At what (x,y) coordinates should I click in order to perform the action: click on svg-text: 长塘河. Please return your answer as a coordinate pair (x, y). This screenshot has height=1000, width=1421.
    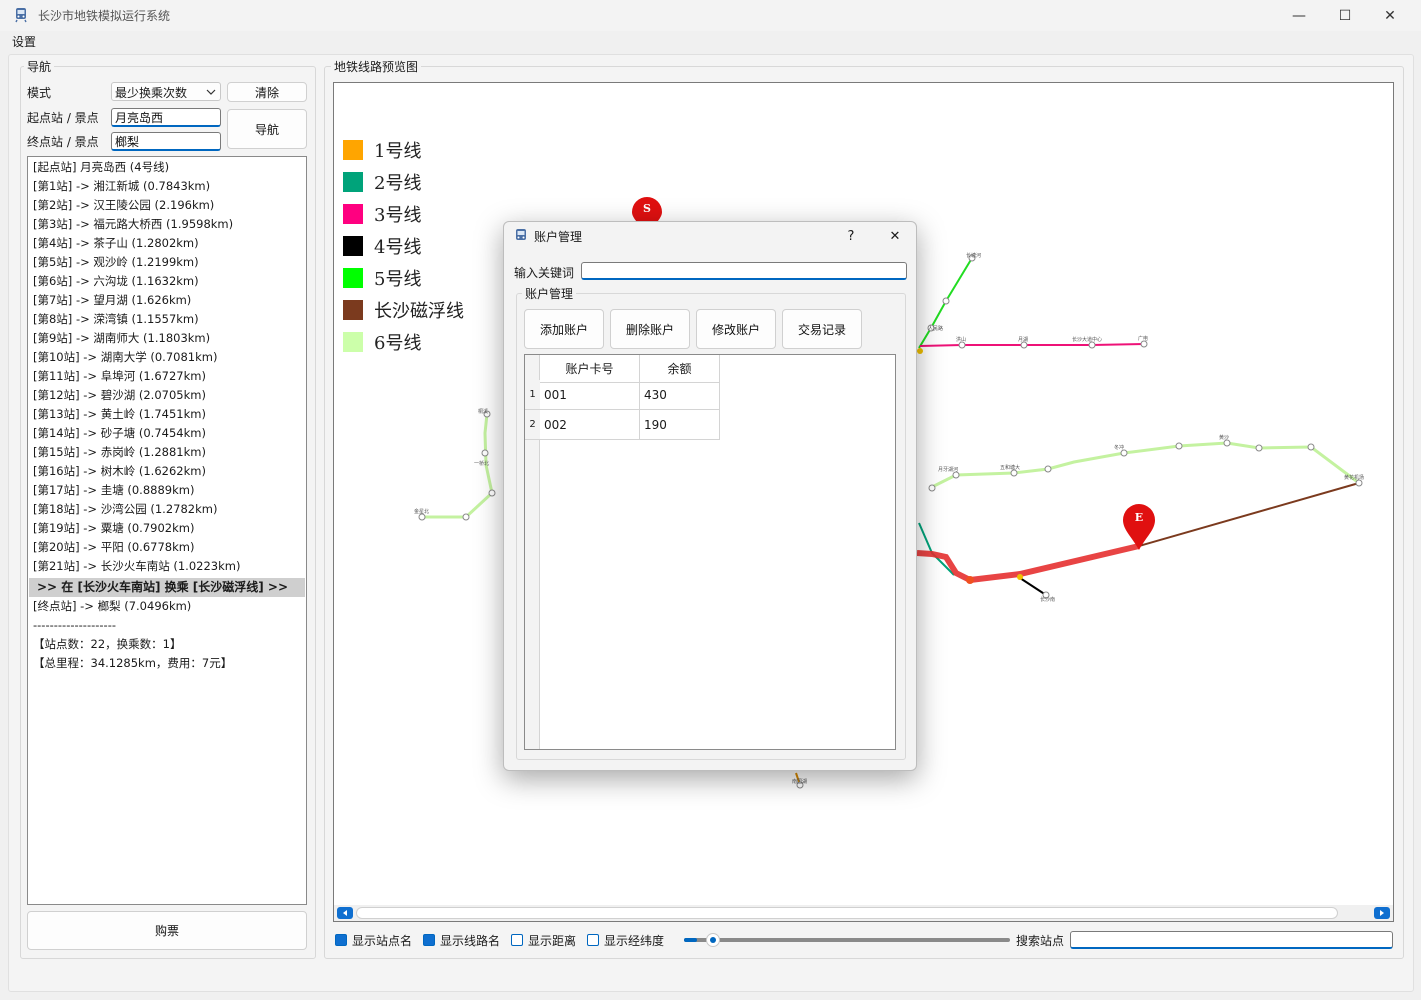
    Looking at the image, I should click on (973, 255).